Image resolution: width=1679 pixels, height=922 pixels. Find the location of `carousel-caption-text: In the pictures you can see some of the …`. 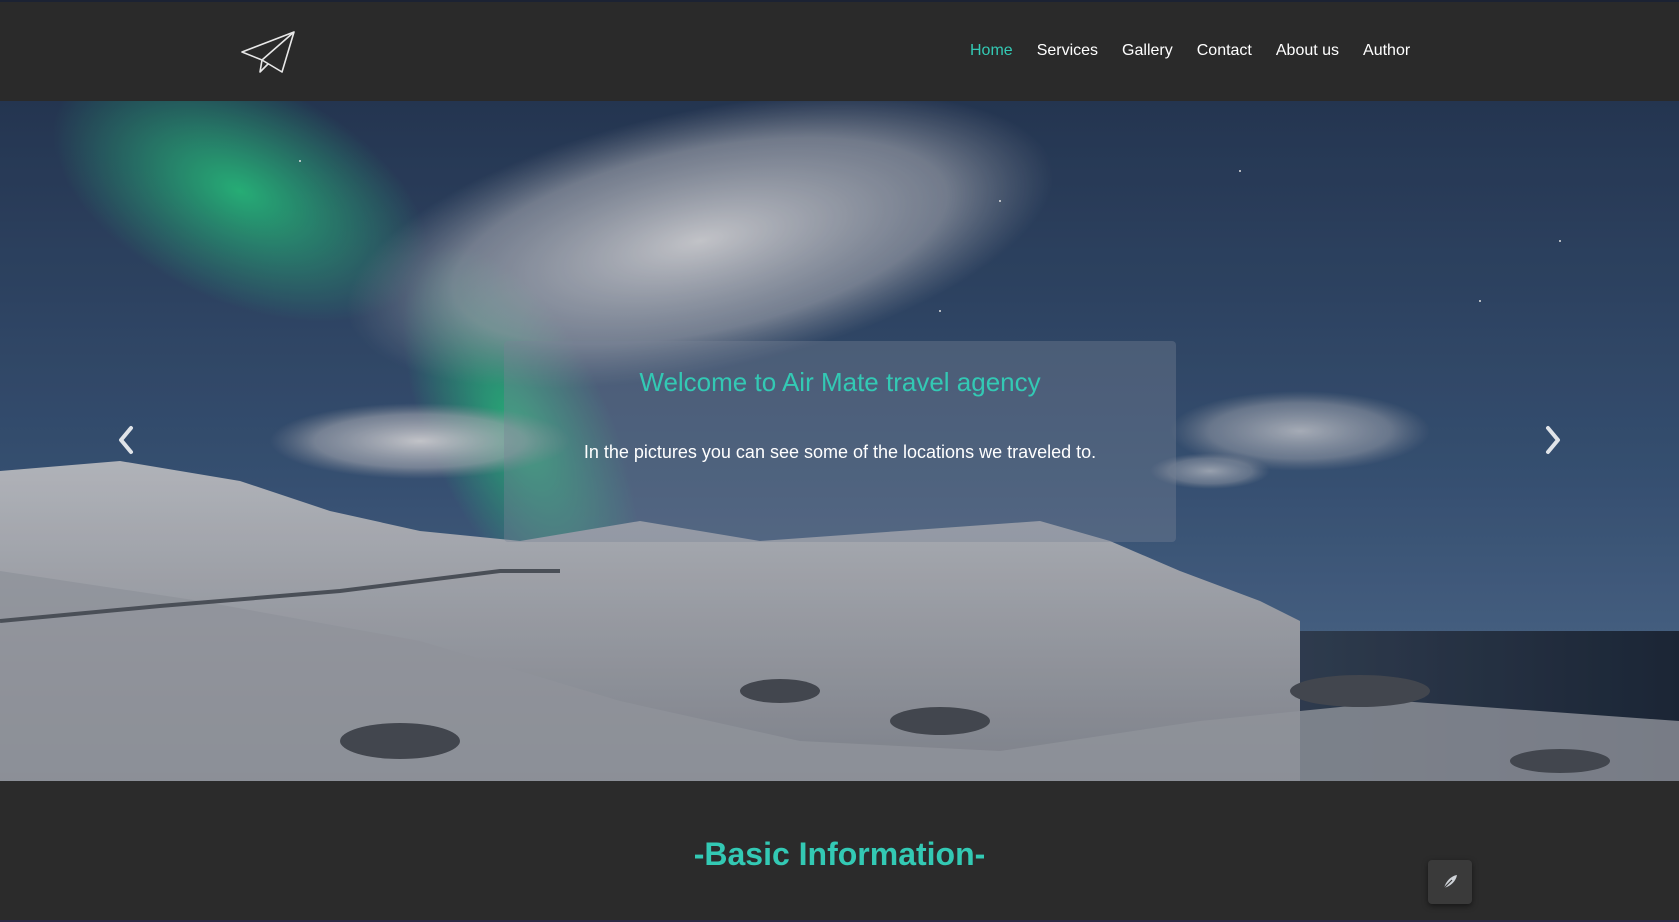

carousel-caption-text: In the pictures you can see some of the … is located at coordinates (840, 452).